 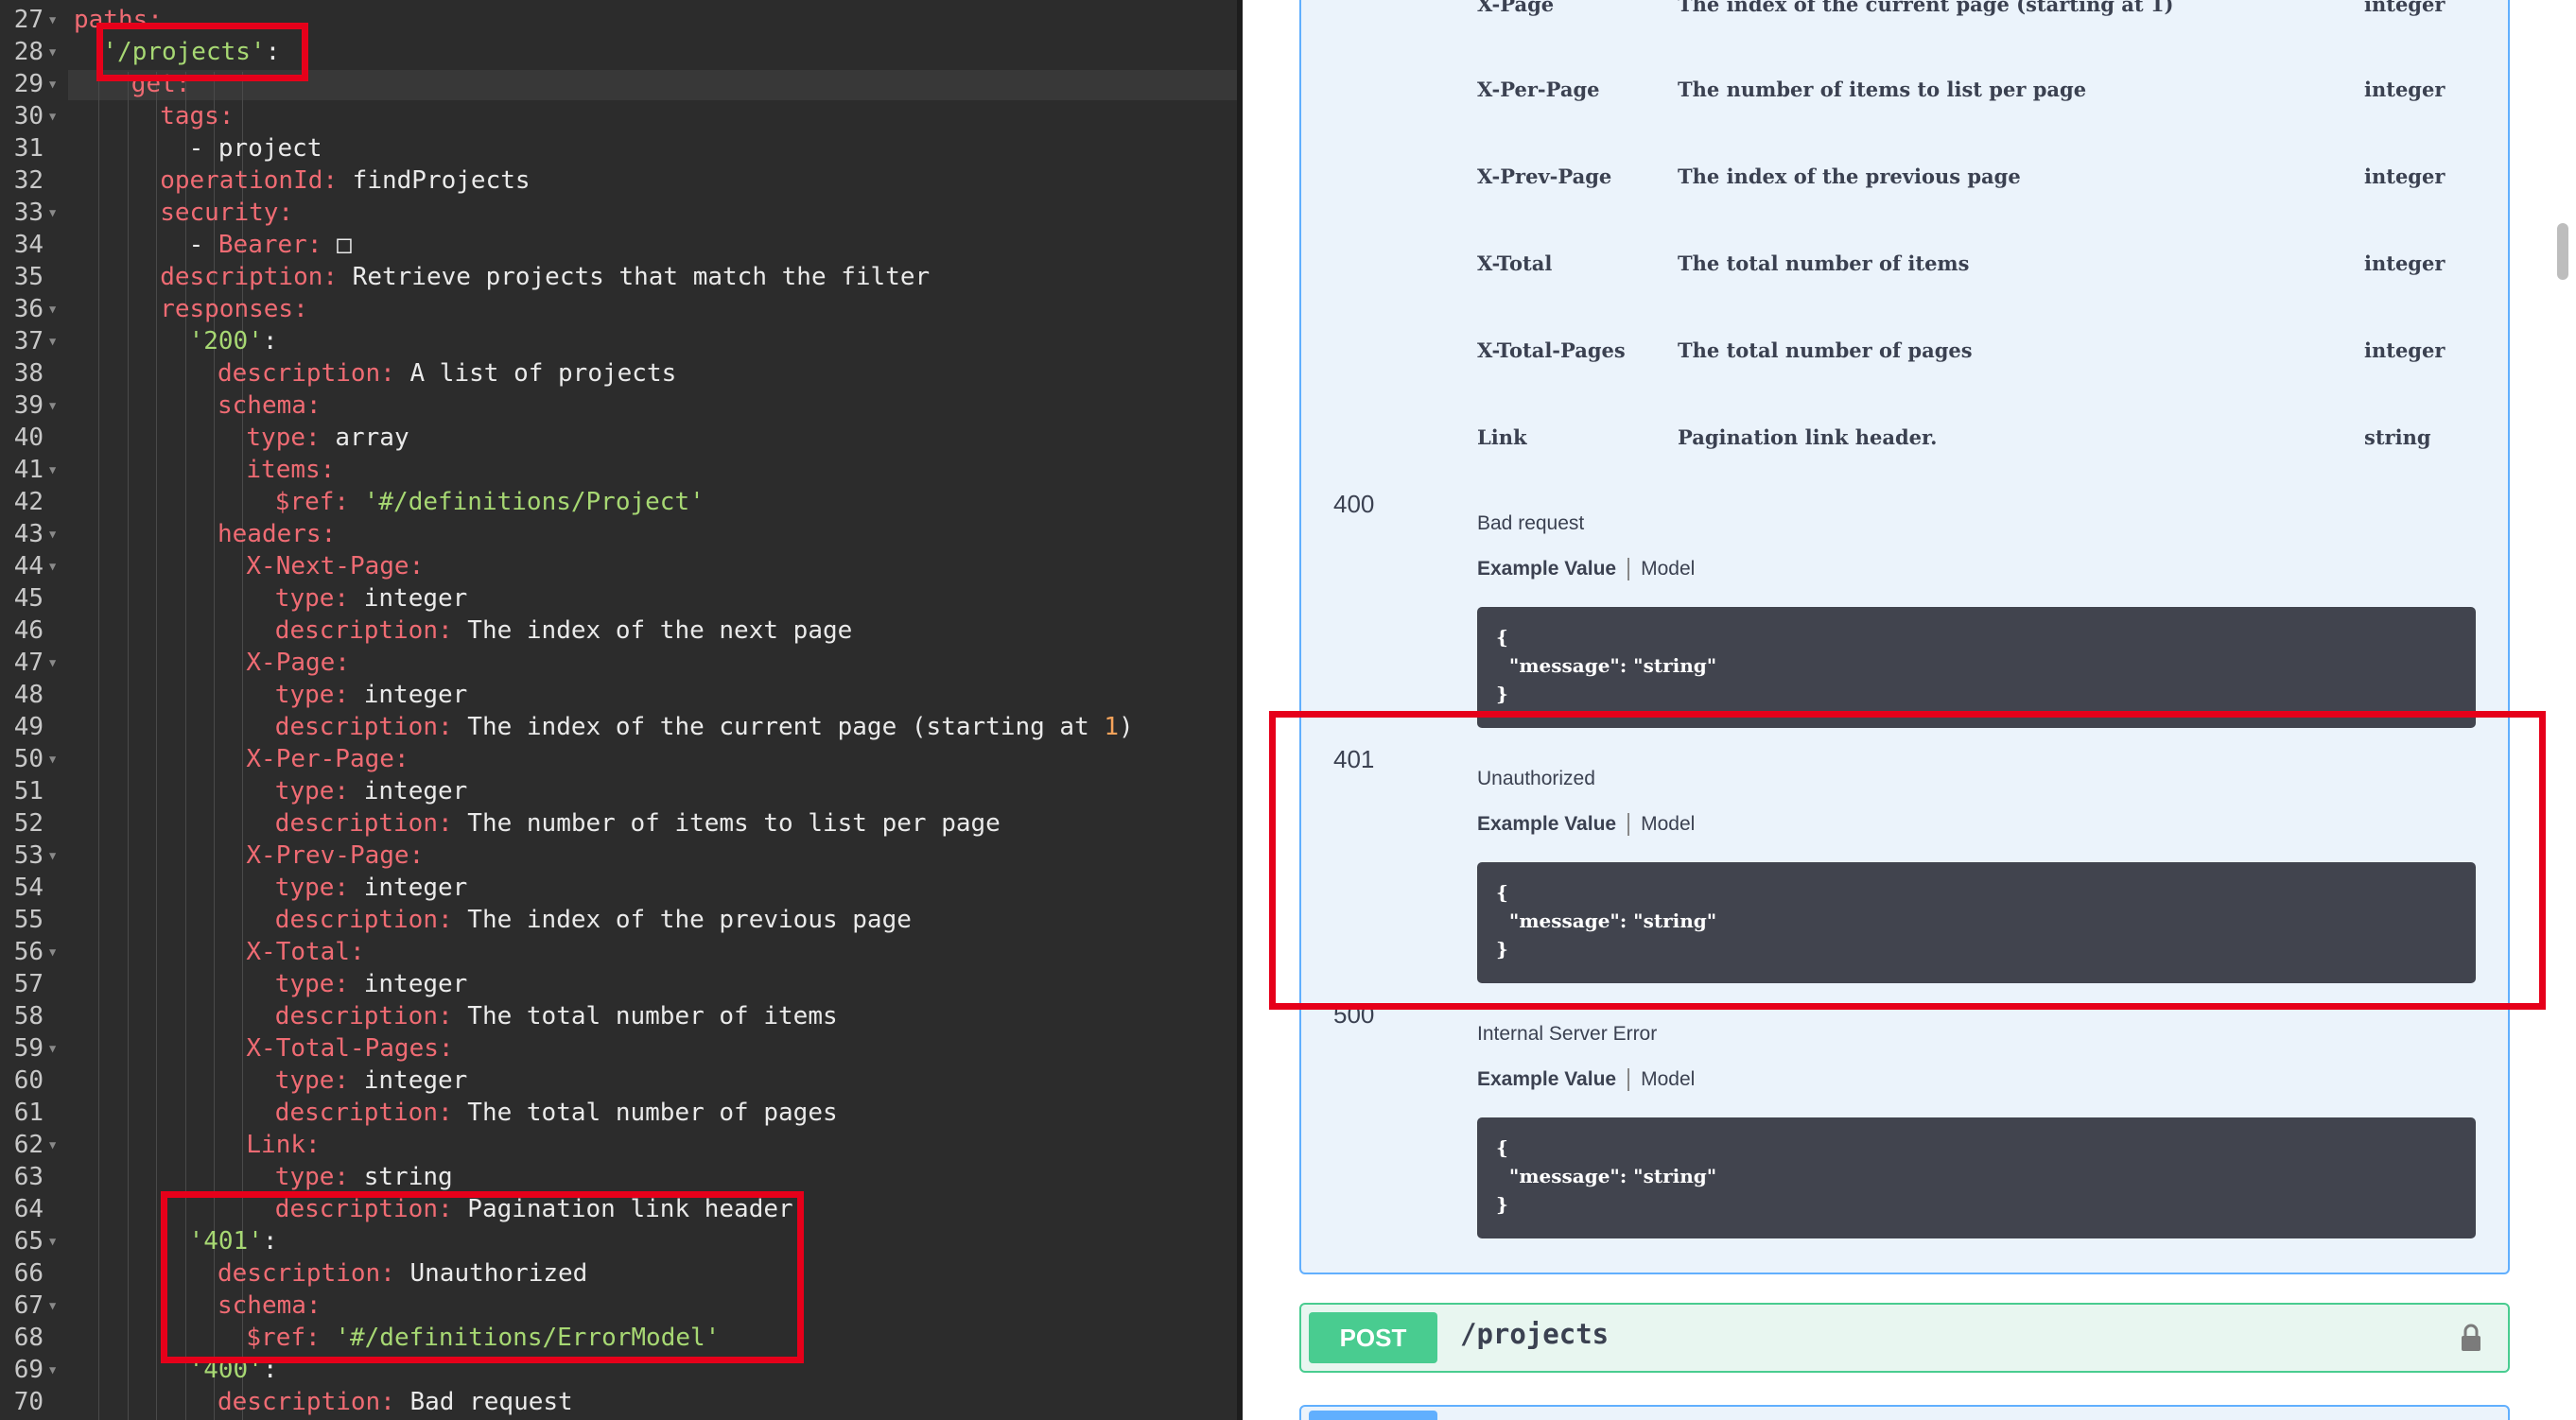 What do you see at coordinates (618, 791) in the screenshot?
I see `code-line: 51 type: integer` at bounding box center [618, 791].